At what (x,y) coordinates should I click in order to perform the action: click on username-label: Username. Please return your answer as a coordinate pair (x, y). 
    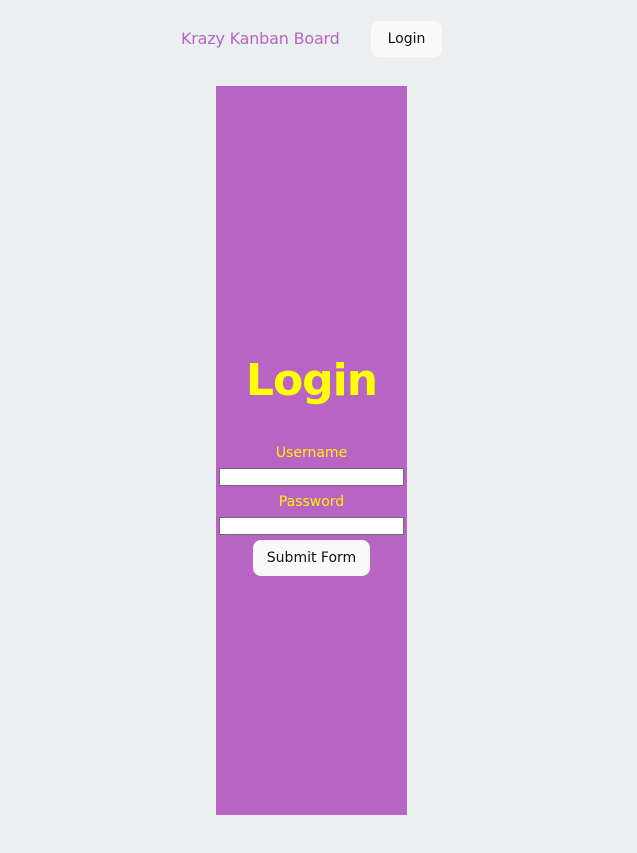
    Looking at the image, I should click on (311, 453).